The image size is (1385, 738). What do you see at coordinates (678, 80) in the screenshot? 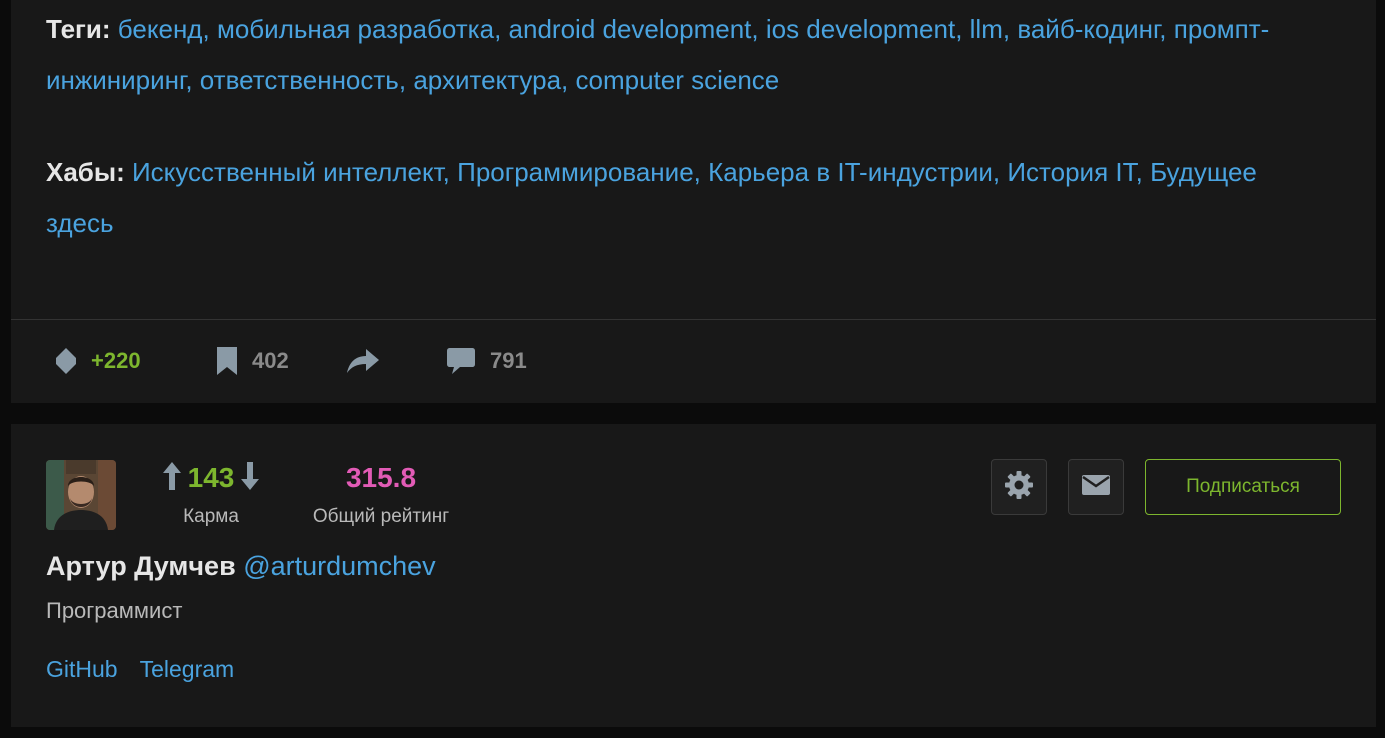
I see `tag-link: computer science` at bounding box center [678, 80].